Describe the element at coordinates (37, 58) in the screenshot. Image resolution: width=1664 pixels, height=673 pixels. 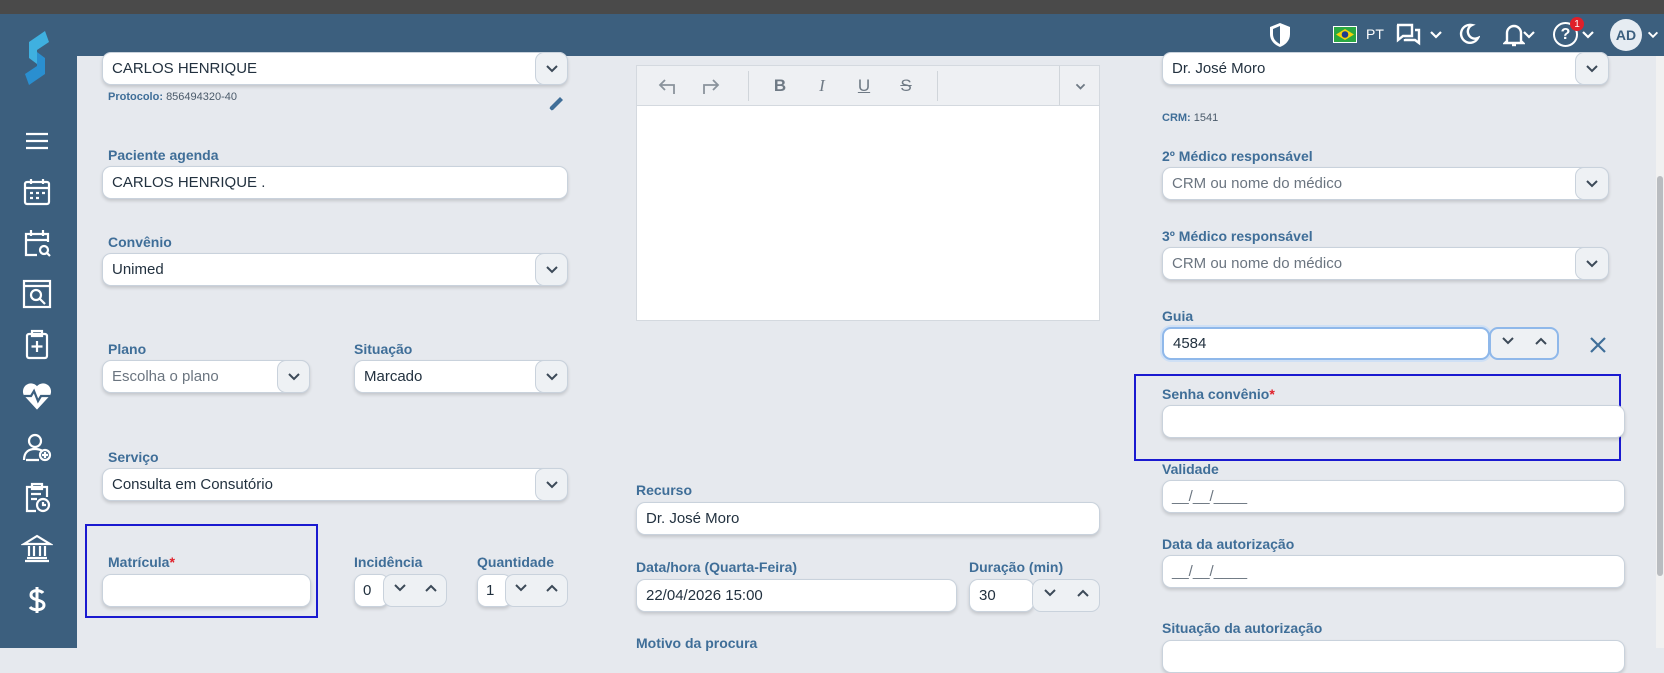
I see `logo-icon` at that location.